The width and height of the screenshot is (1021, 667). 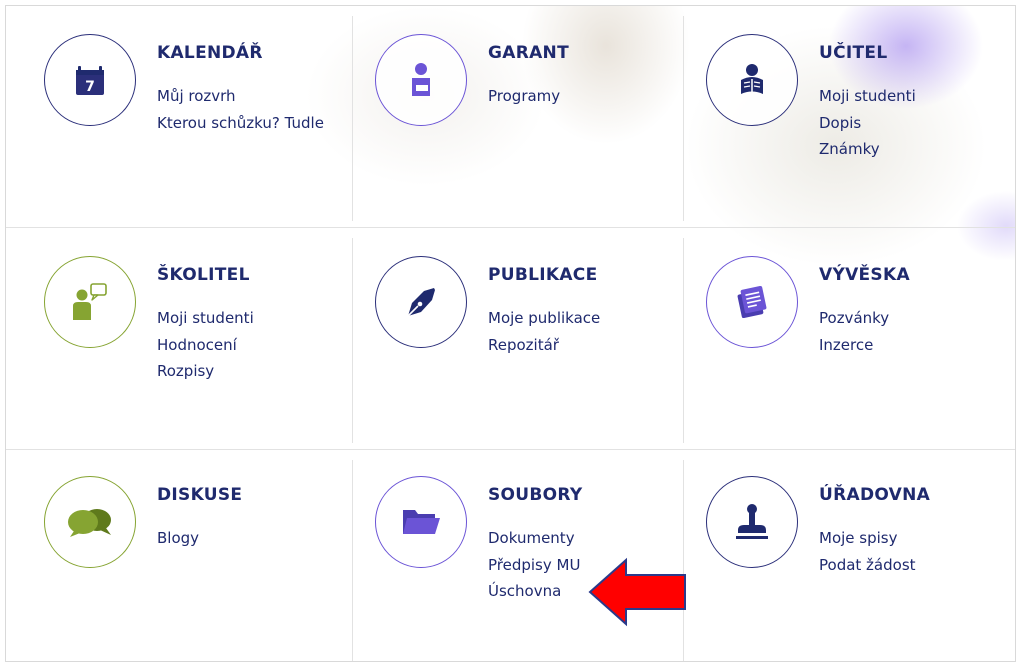 I want to click on calendar-icon: 7, so click(x=90, y=80).